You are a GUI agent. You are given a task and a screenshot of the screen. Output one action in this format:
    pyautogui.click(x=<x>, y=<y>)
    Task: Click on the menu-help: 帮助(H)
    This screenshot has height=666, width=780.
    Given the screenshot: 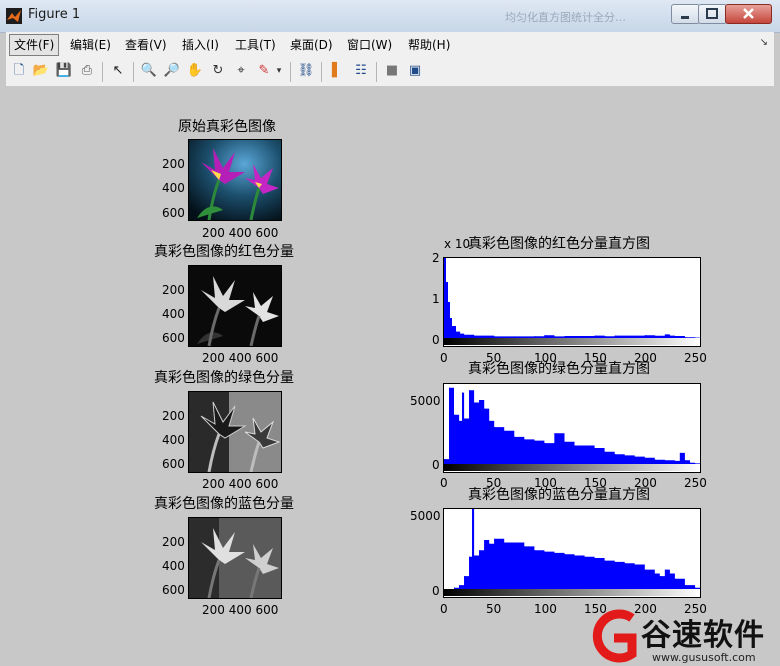 What is the action you would take?
    pyautogui.click(x=429, y=45)
    